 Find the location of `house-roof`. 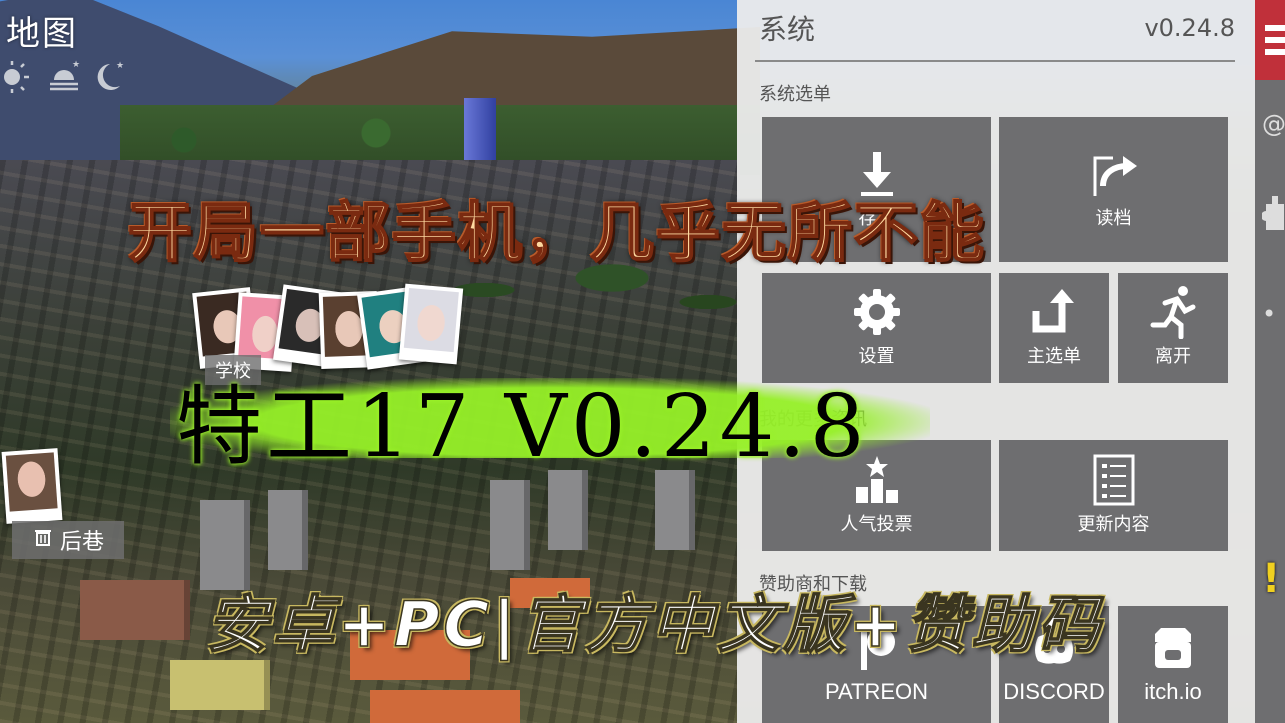

house-roof is located at coordinates (445, 706).